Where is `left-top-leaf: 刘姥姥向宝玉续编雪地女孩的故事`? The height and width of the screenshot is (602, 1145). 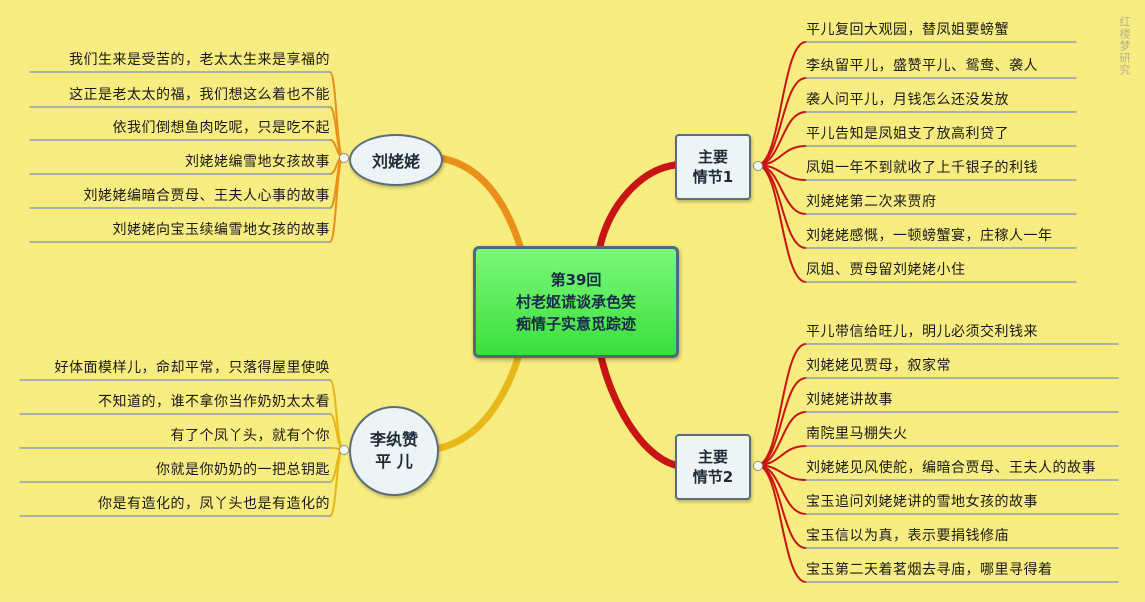
left-top-leaf: 刘姥姥向宝玉续编雪地女孩的故事 is located at coordinates (180, 230).